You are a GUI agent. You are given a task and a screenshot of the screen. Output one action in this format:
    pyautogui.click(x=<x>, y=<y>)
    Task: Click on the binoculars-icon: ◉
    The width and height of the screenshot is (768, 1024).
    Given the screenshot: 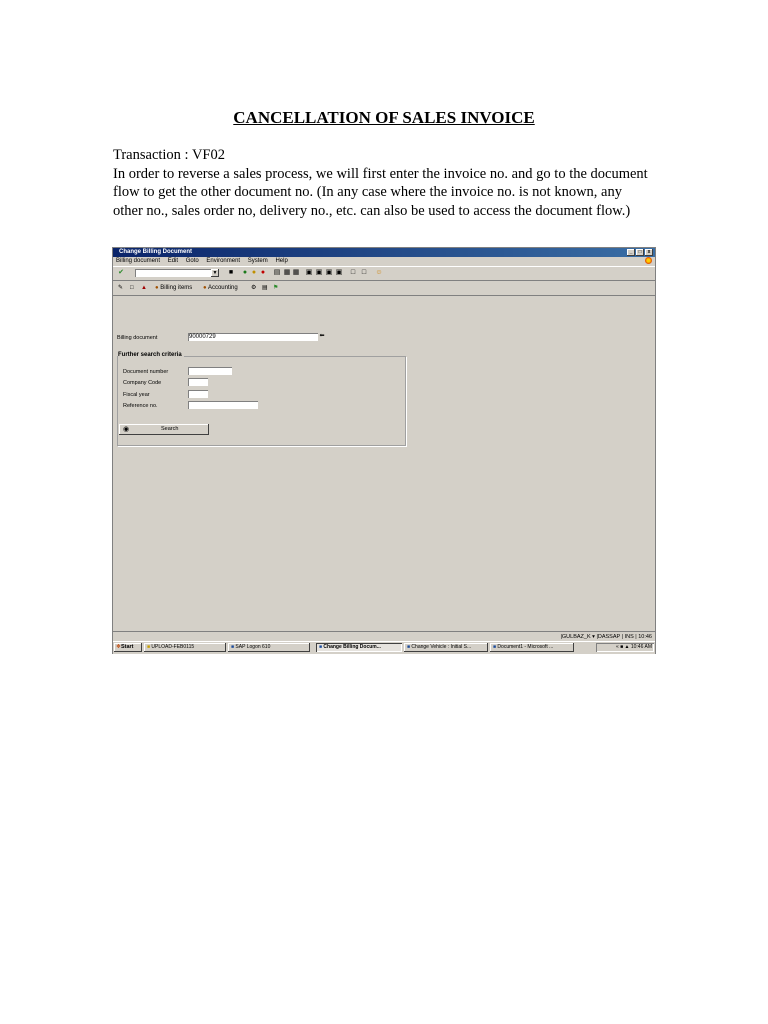 What is the action you would take?
    pyautogui.click(x=126, y=429)
    